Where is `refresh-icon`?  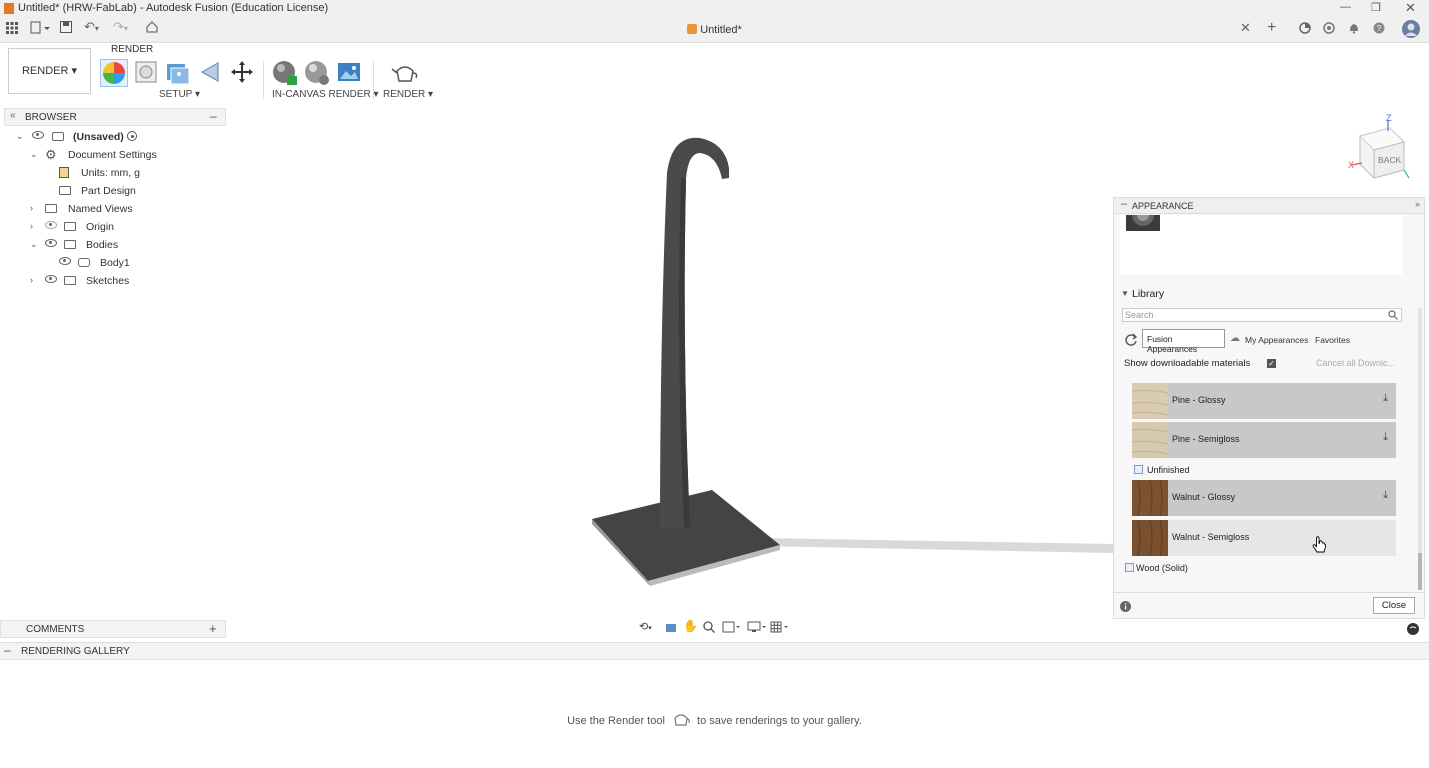 refresh-icon is located at coordinates (1131, 339).